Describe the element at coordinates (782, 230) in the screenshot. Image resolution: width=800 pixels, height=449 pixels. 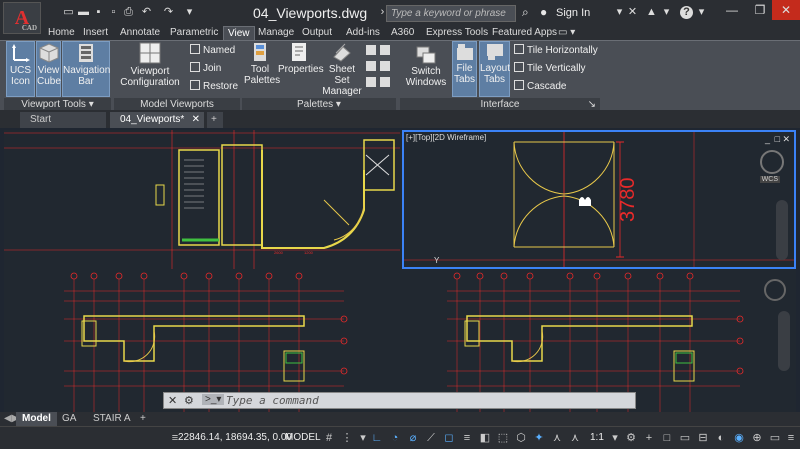
I see `navigation-bar` at that location.